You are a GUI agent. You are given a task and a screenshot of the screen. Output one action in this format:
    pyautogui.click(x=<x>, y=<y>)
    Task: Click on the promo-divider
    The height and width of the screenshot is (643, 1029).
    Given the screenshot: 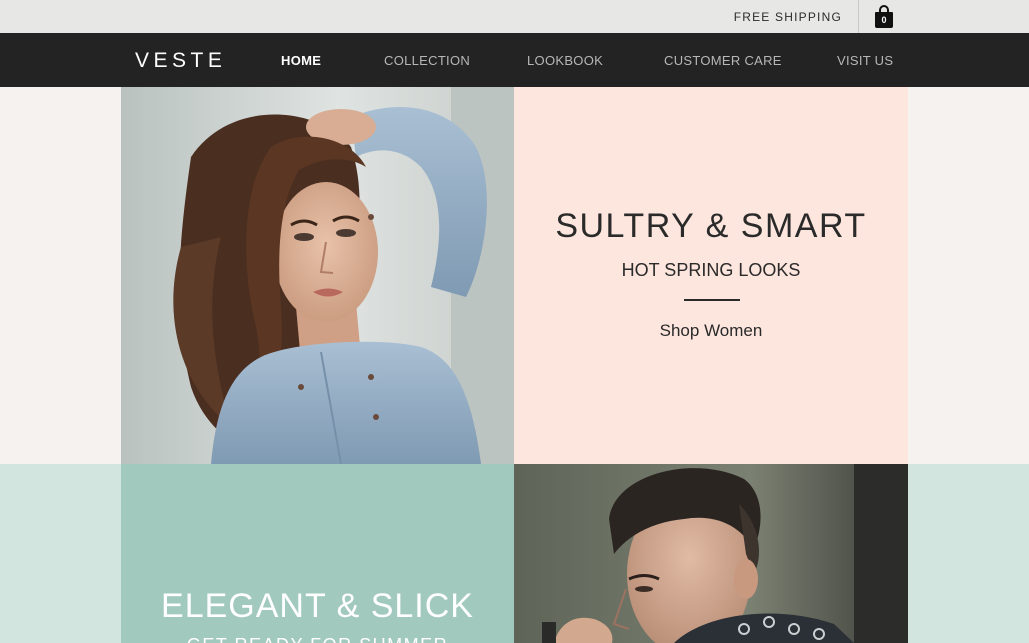 What is the action you would take?
    pyautogui.click(x=712, y=300)
    